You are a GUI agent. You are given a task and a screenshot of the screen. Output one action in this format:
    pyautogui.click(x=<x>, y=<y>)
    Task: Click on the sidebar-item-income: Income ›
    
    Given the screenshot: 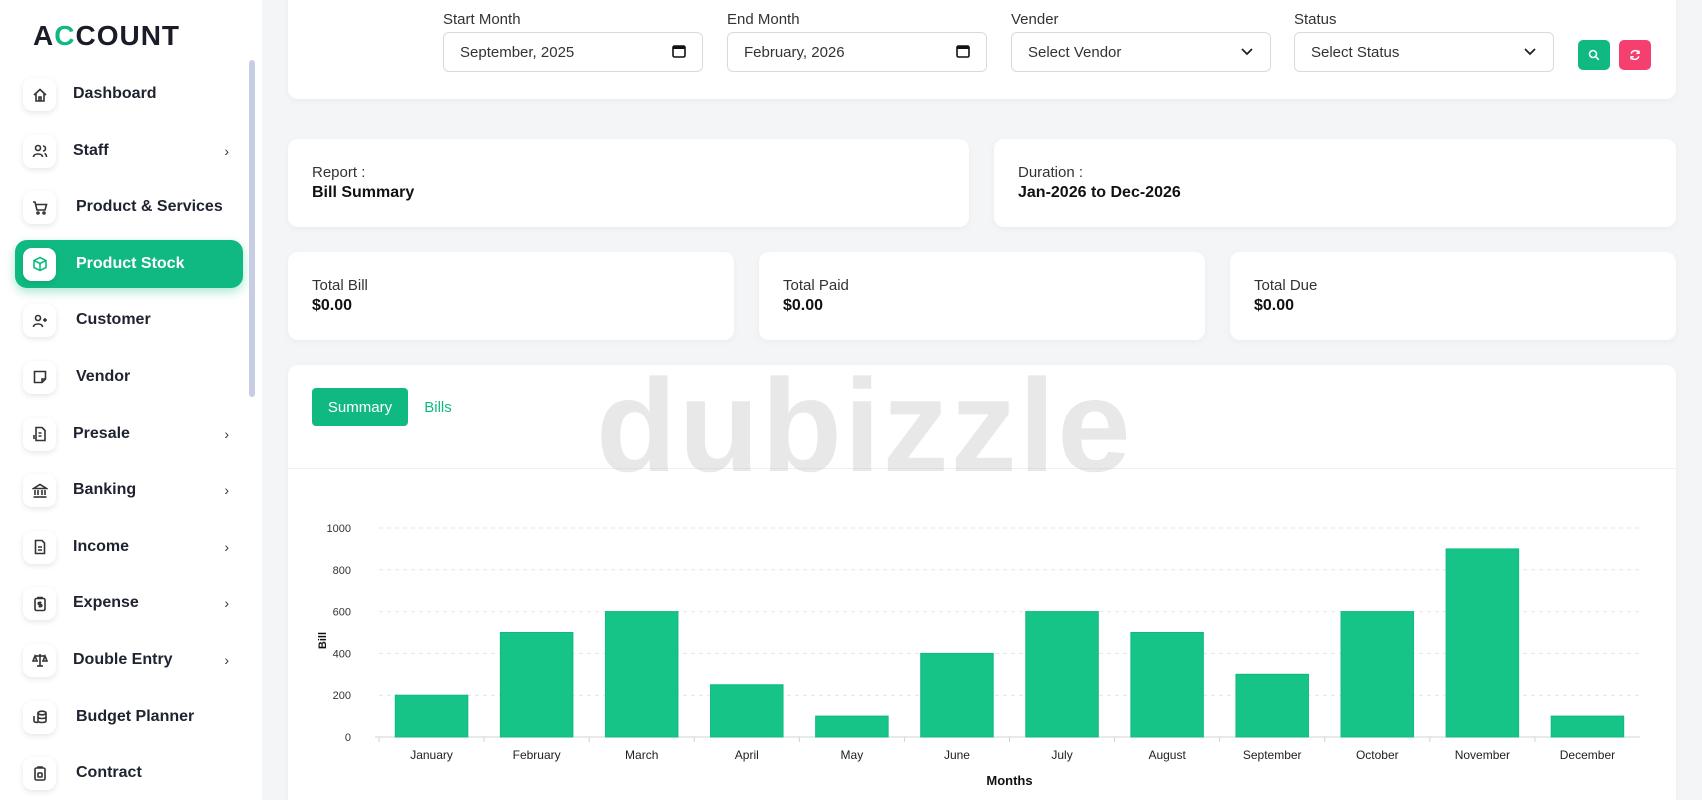 What is the action you would take?
    pyautogui.click(x=129, y=547)
    